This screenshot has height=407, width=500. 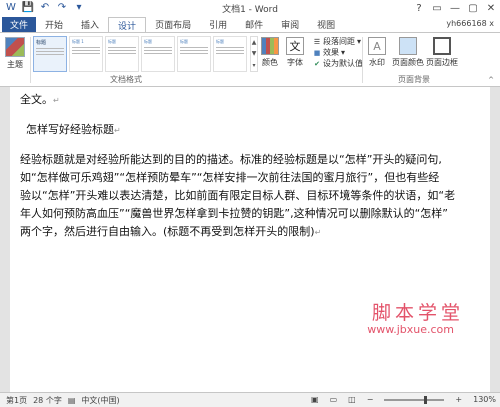 I want to click on zoom-thumb, so click(x=426, y=399).